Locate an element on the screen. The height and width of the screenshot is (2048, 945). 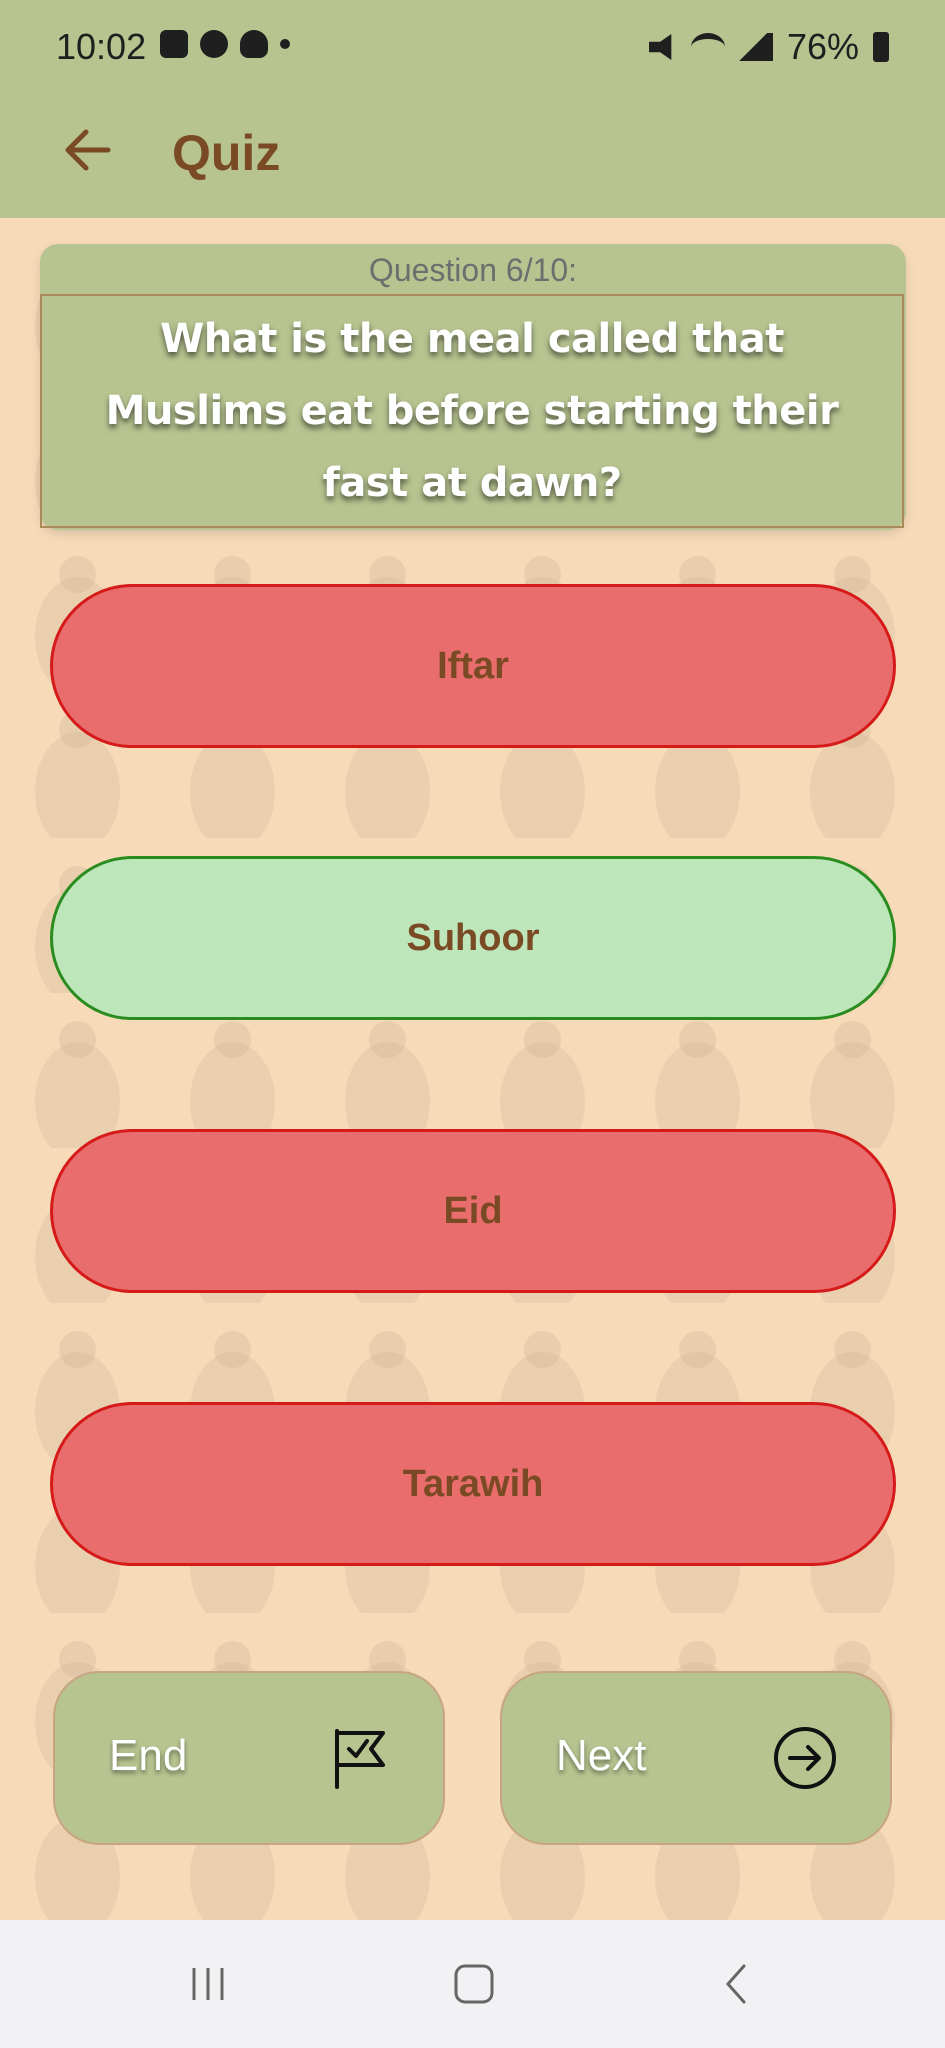
next-button-label: Next is located at coordinates (601, 1755).